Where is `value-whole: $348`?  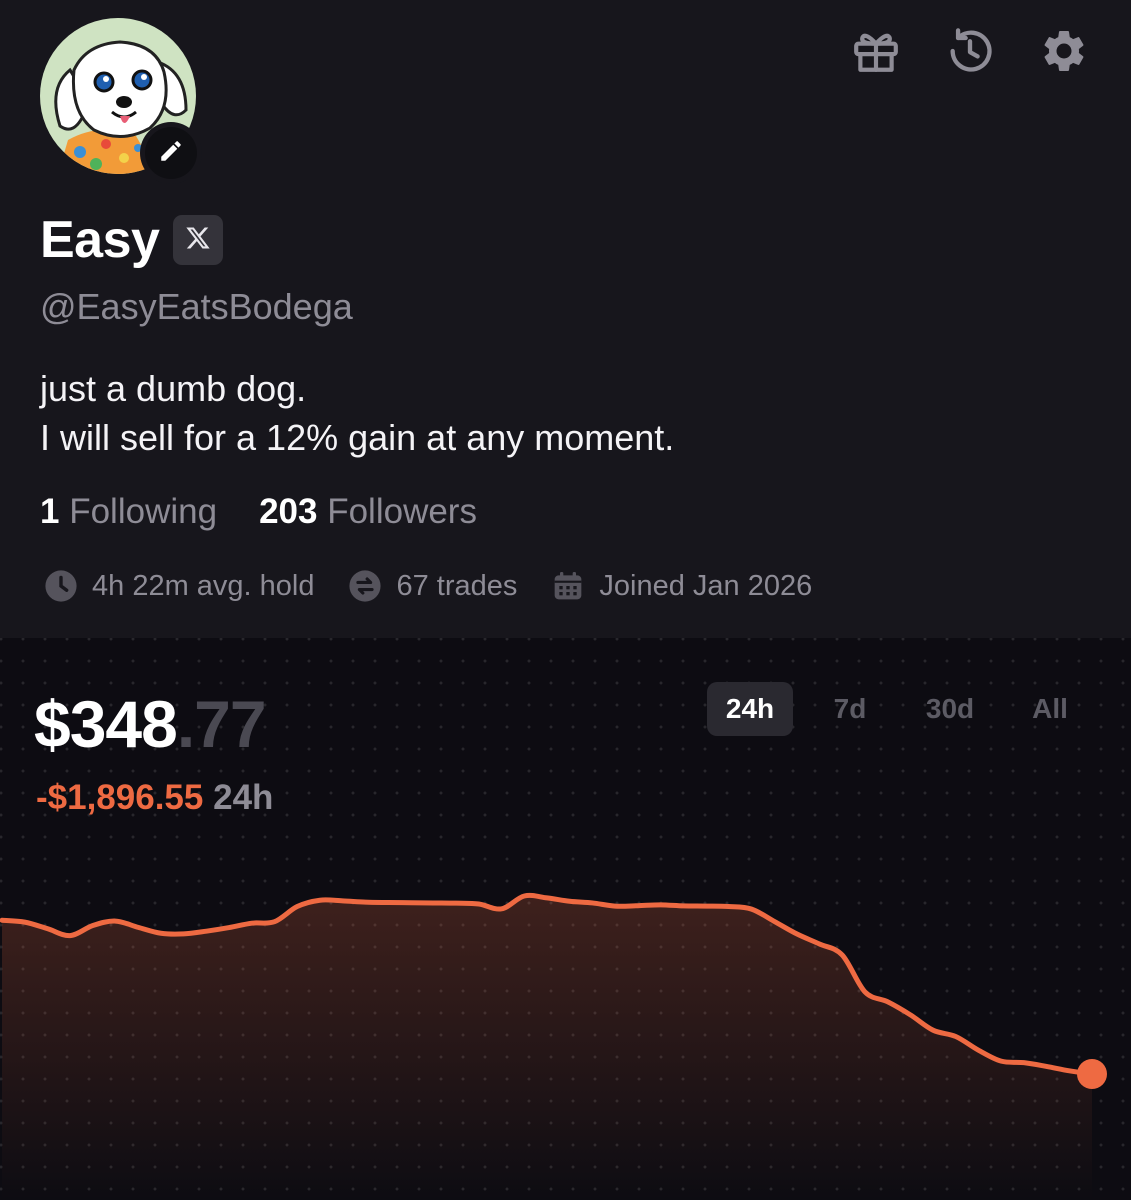 value-whole: $348 is located at coordinates (106, 724).